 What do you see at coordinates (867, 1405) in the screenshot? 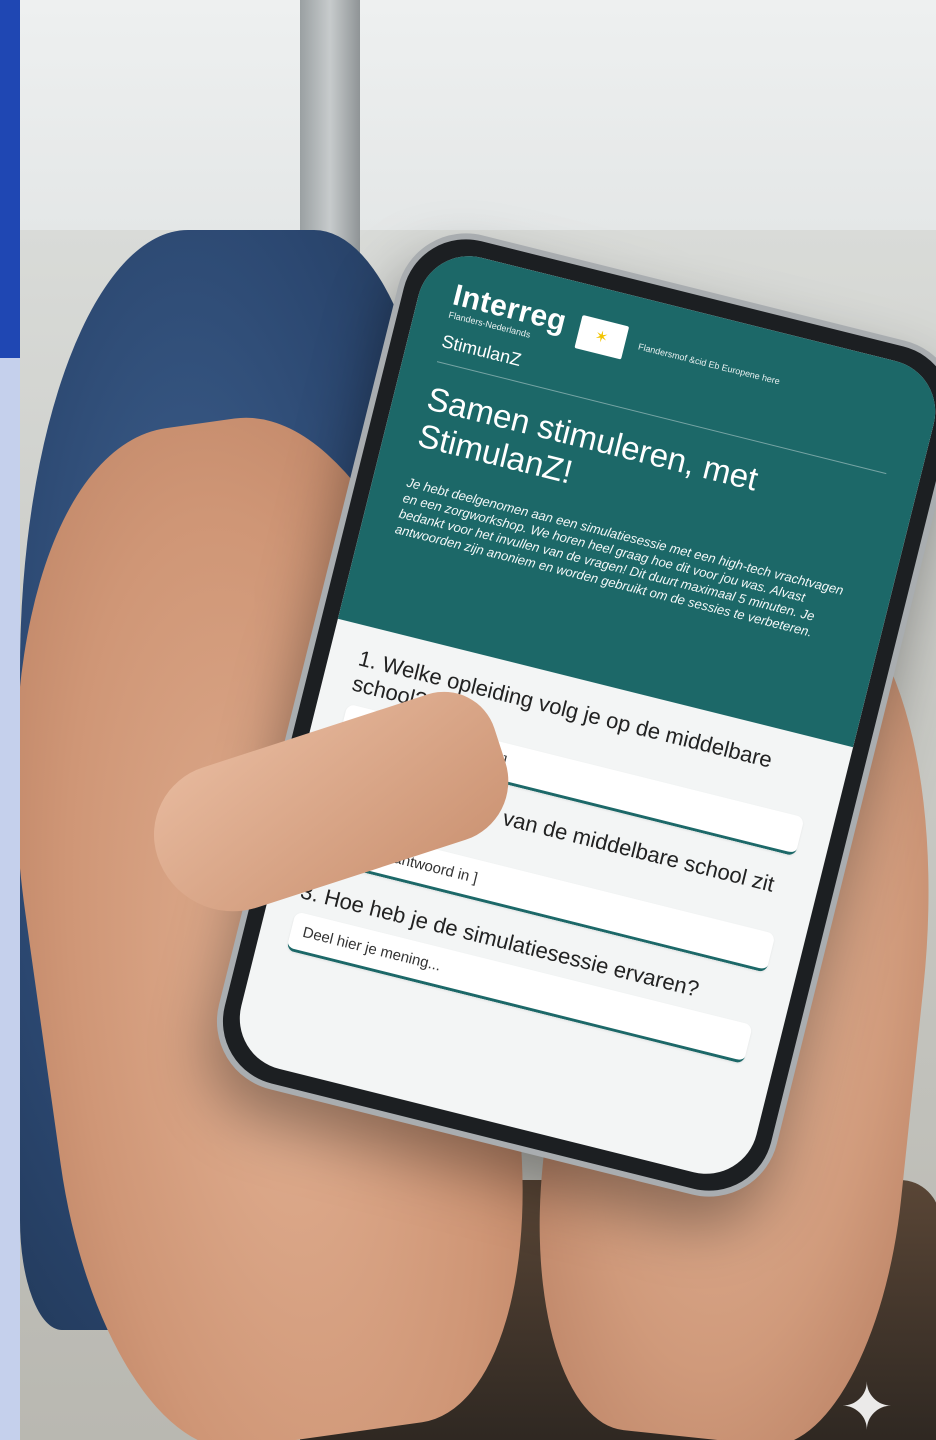
I see `sparkle-icon: ✦` at bounding box center [867, 1405].